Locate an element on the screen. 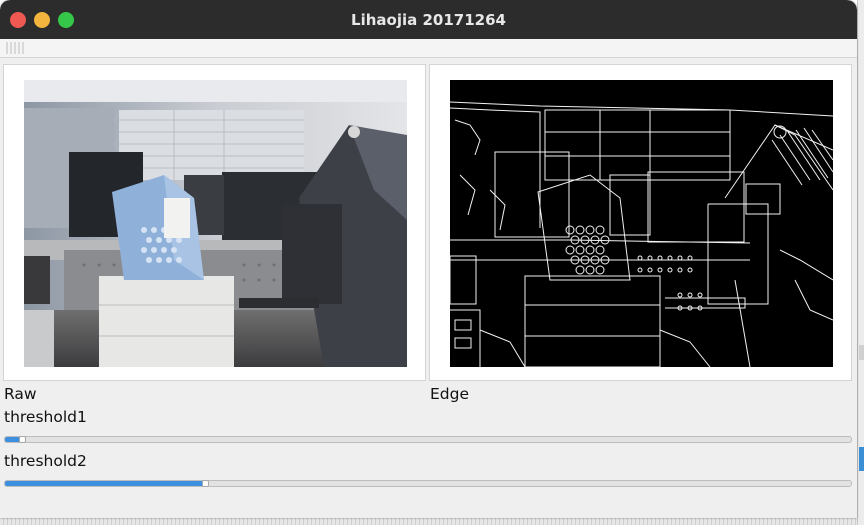  threshold2-label: threshold2 is located at coordinates (45, 461).